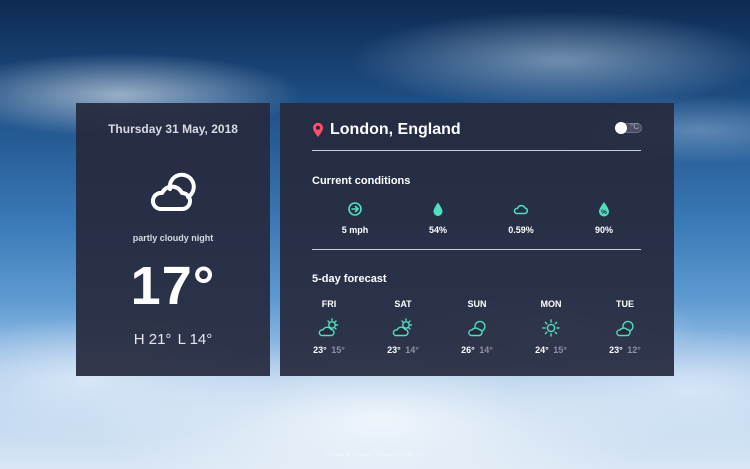  Describe the element at coordinates (551, 304) in the screenshot. I see `forecast-day-name: MON` at that location.